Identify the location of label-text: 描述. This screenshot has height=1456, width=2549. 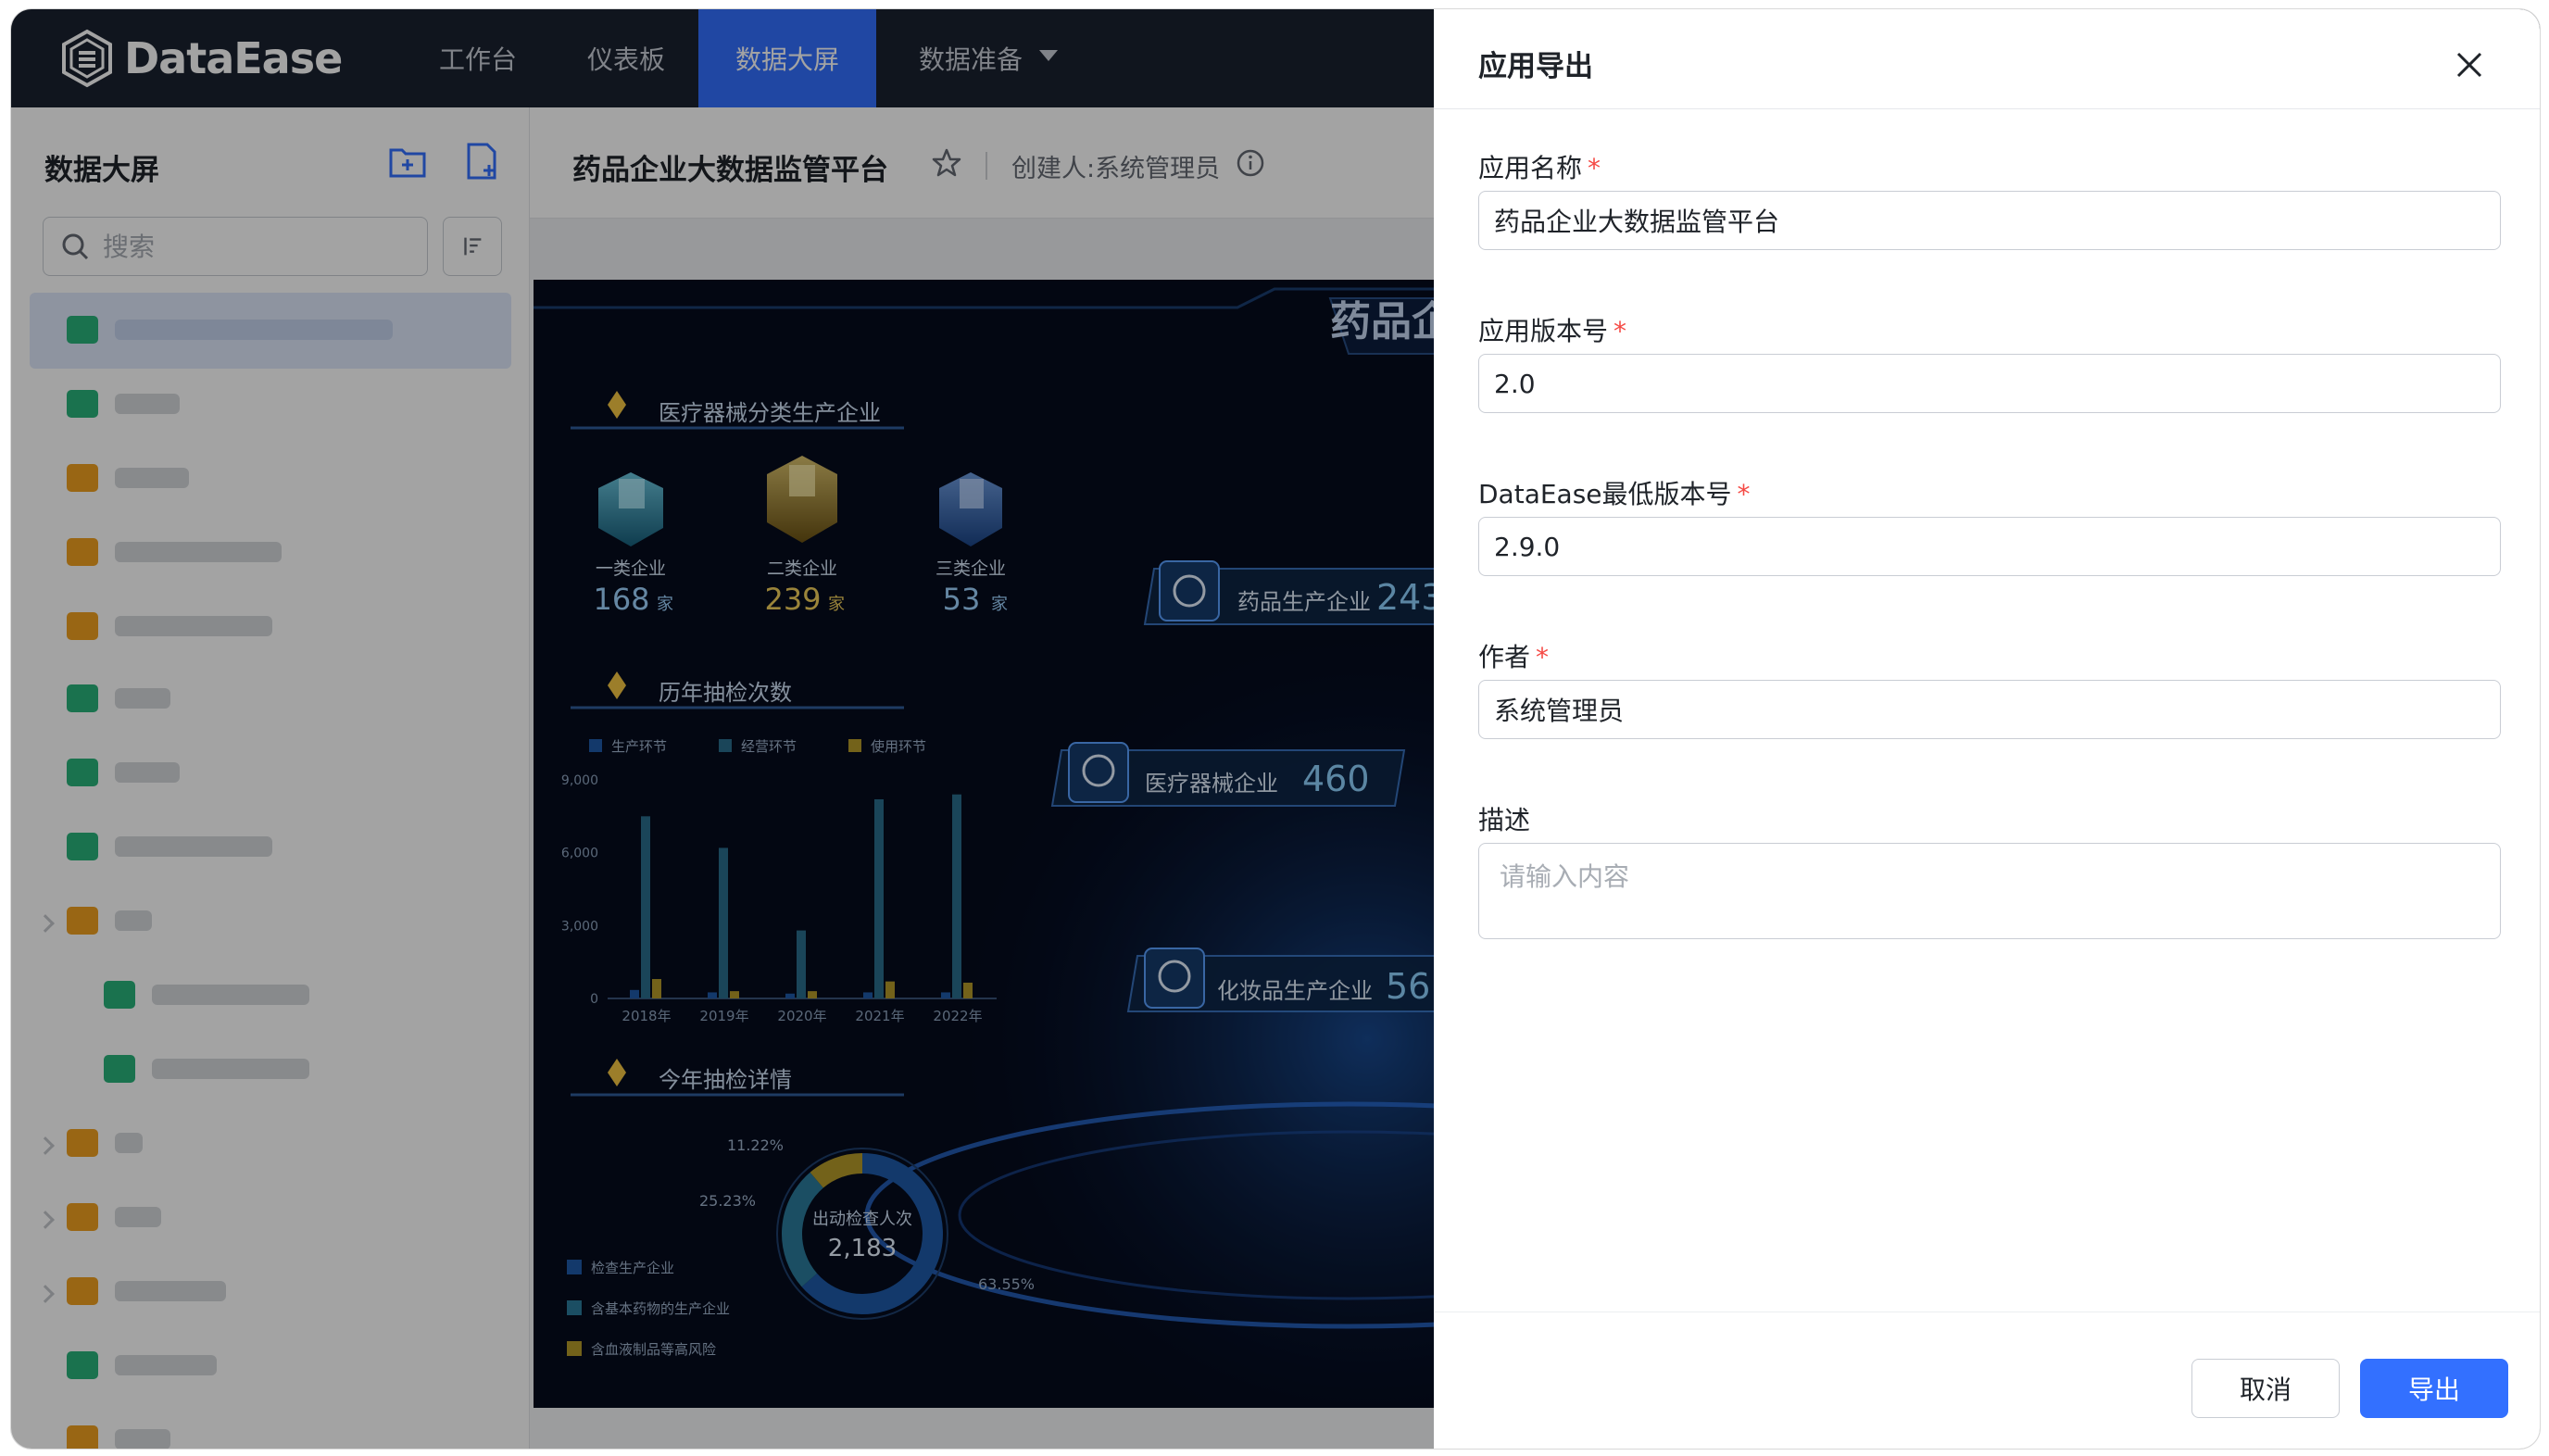
(1504, 820).